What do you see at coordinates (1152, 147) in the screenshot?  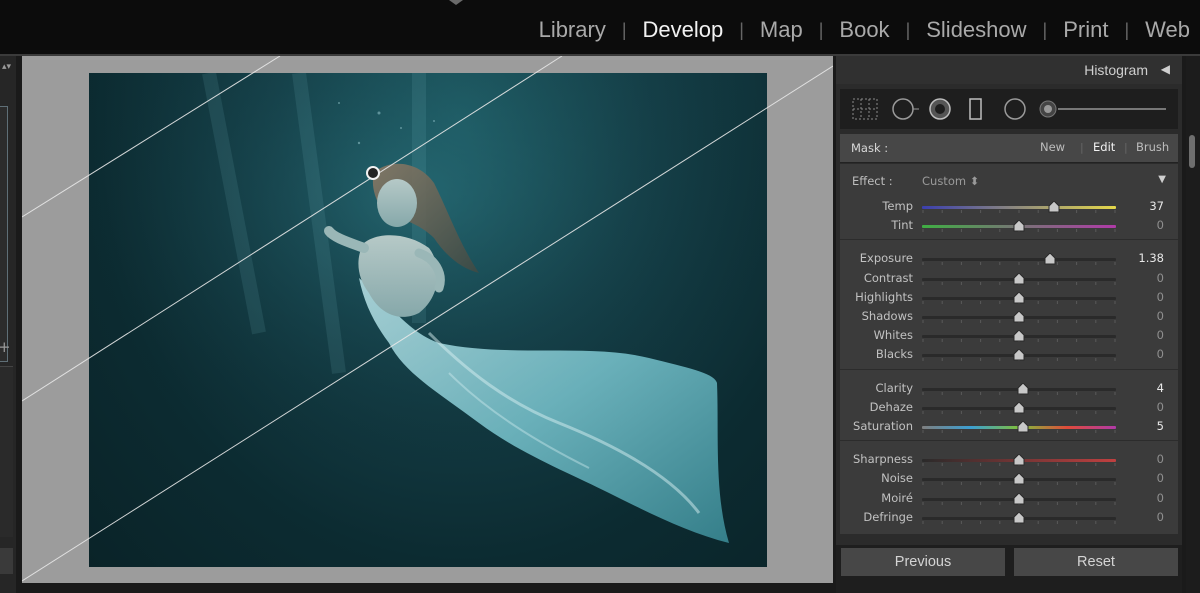 I see `mask-brush-button: Brush` at bounding box center [1152, 147].